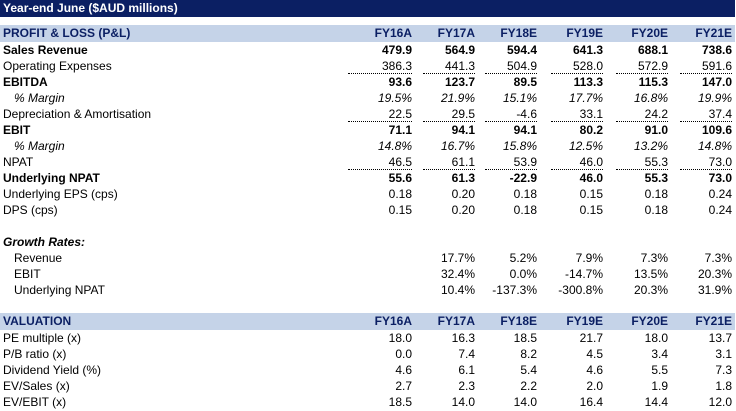 This screenshot has width=736, height=411. What do you see at coordinates (400, 194) in the screenshot?
I see `cell-fy16a: 0.18` at bounding box center [400, 194].